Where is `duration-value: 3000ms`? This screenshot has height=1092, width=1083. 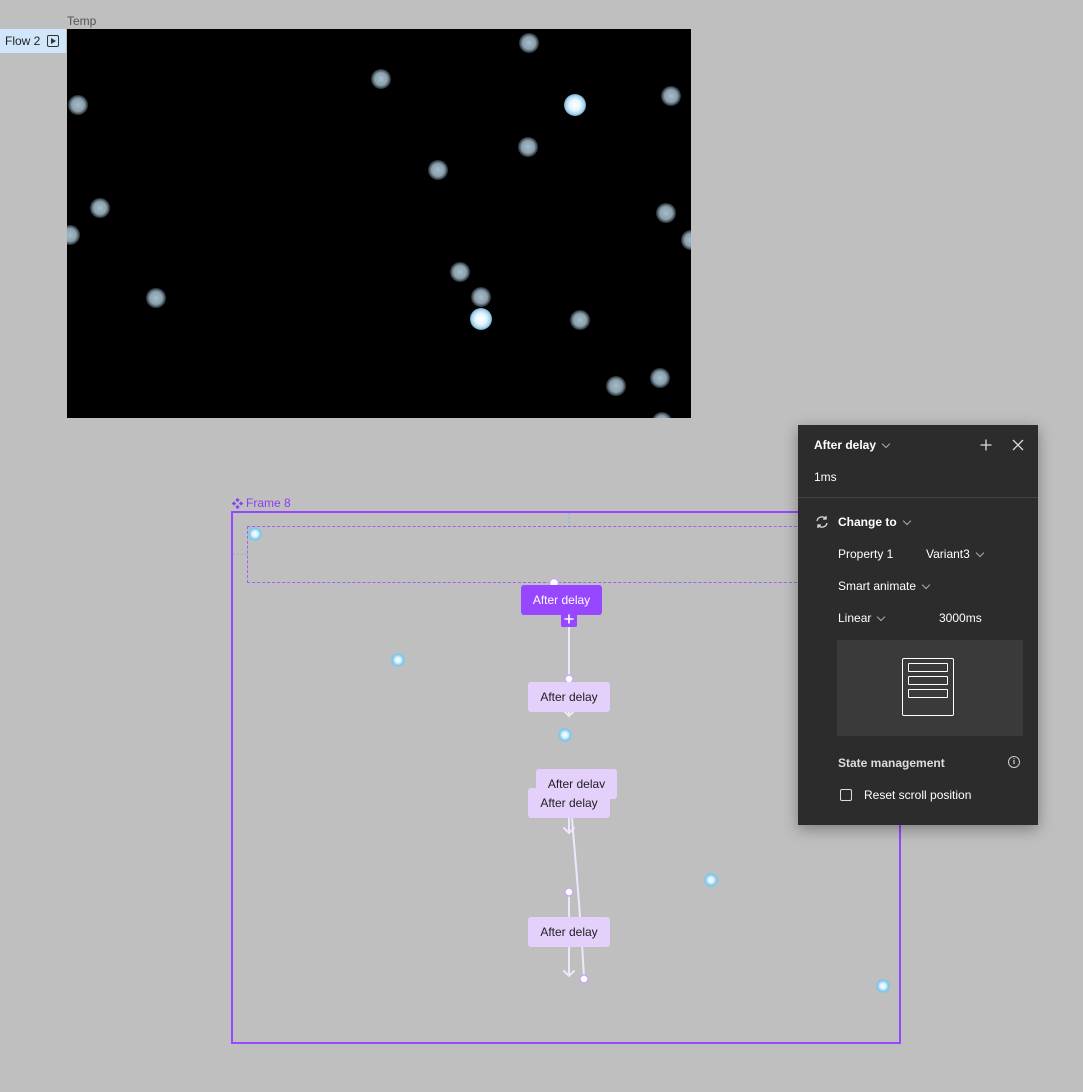
duration-value: 3000ms is located at coordinates (960, 618).